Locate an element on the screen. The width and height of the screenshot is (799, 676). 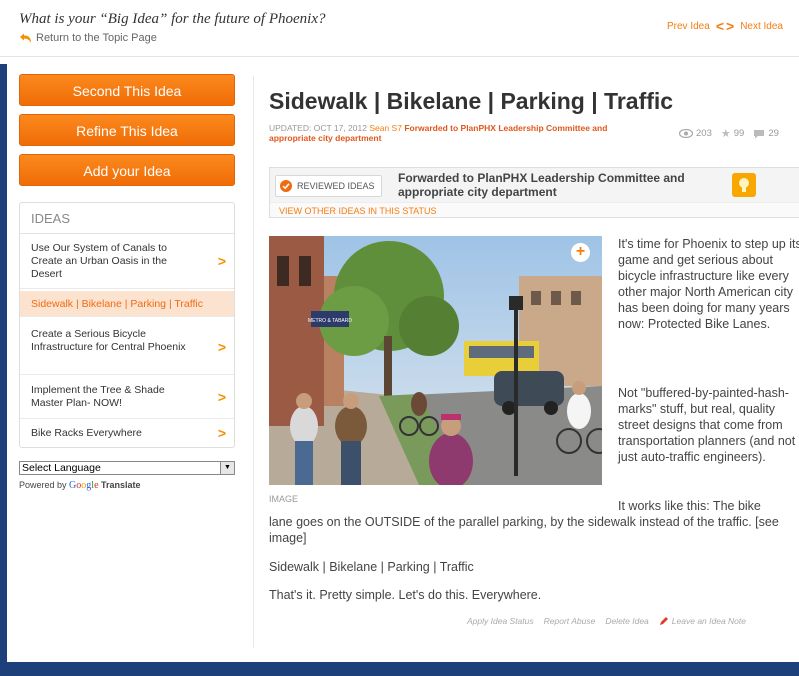
idea-stats: 203 ★ 99 29 is located at coordinates (729, 133).